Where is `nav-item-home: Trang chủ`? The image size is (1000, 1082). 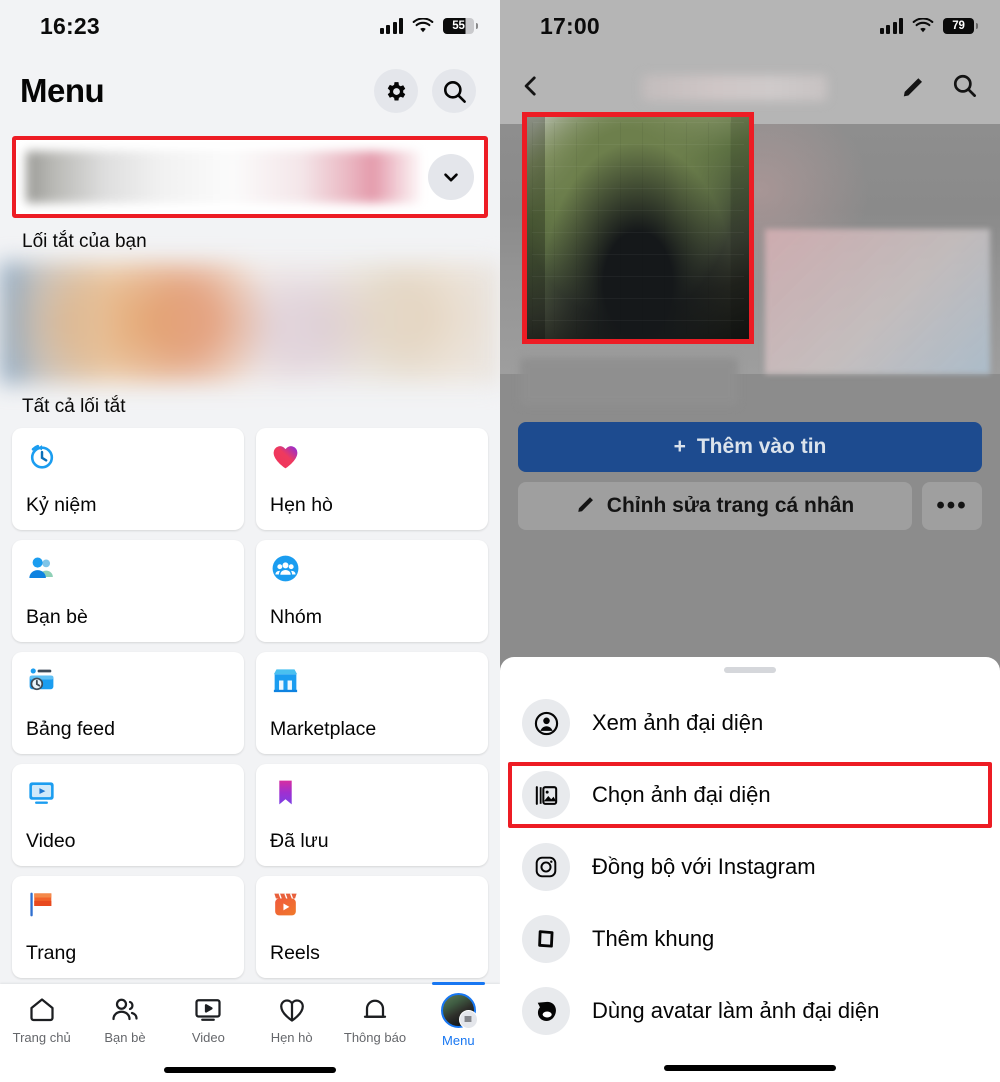
nav-item-home: Trang chủ is located at coordinates (41, 1020).